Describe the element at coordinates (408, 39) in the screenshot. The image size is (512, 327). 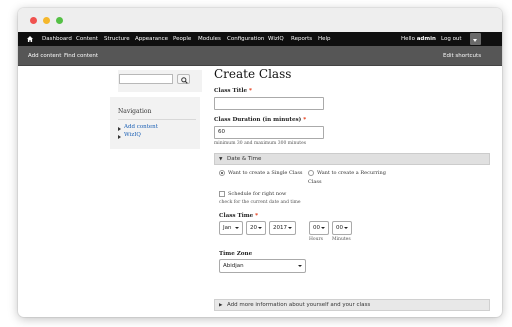
I see `greeting-prefix: Hello` at that location.